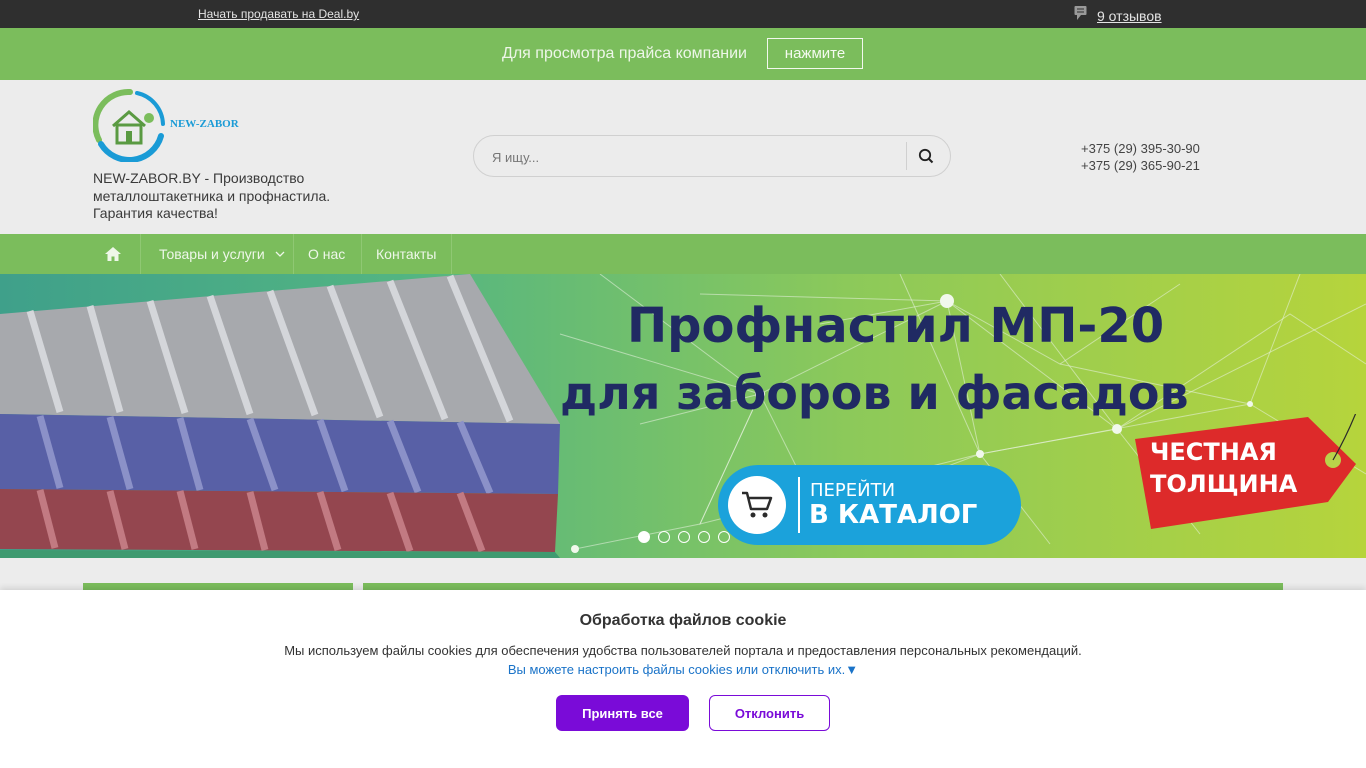  Describe the element at coordinates (692, 157) in the screenshot. I see `search-input` at that location.